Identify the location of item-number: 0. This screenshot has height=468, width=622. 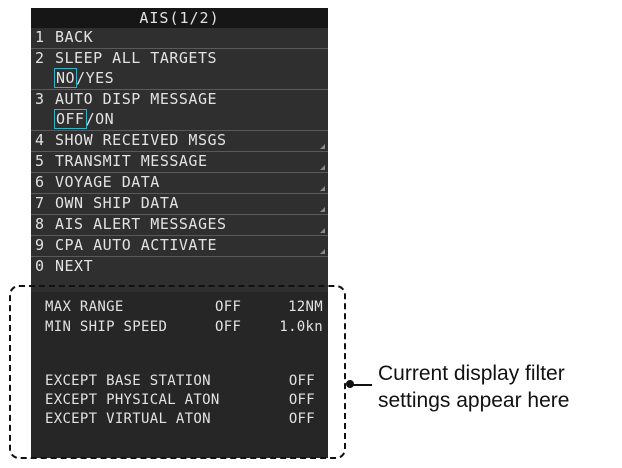
(40, 266).